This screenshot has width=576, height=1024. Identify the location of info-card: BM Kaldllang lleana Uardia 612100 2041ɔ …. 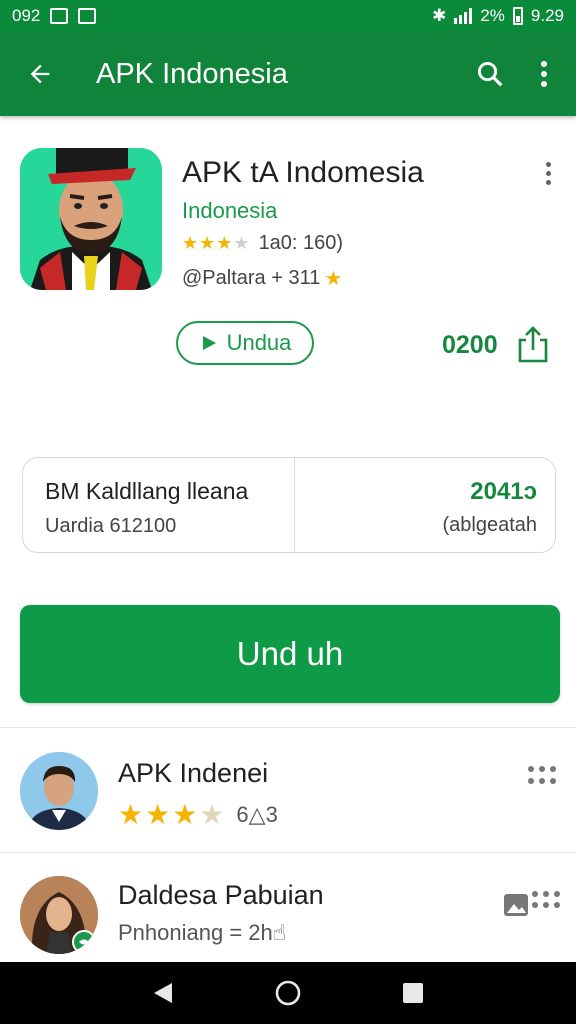
(289, 505).